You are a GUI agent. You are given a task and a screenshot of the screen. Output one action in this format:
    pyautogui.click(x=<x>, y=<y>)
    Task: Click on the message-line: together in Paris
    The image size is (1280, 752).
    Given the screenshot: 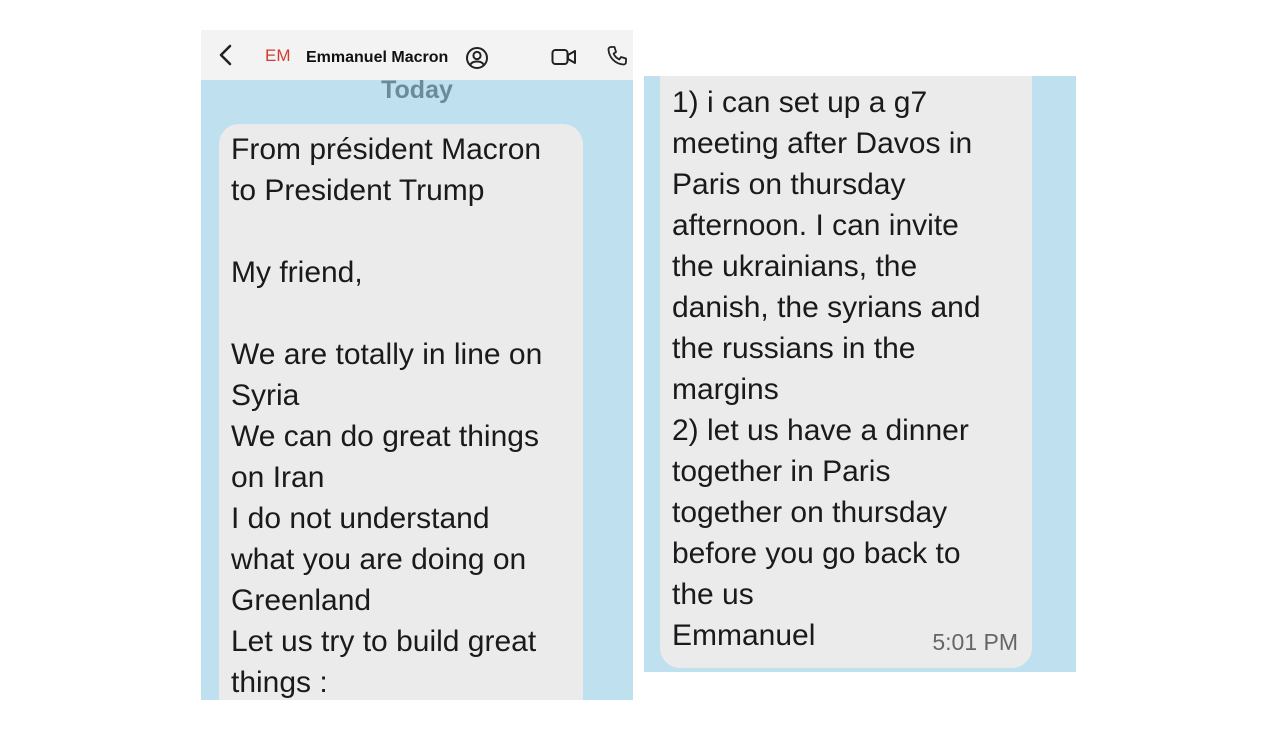 What is the action you would take?
    pyautogui.click(x=781, y=471)
    